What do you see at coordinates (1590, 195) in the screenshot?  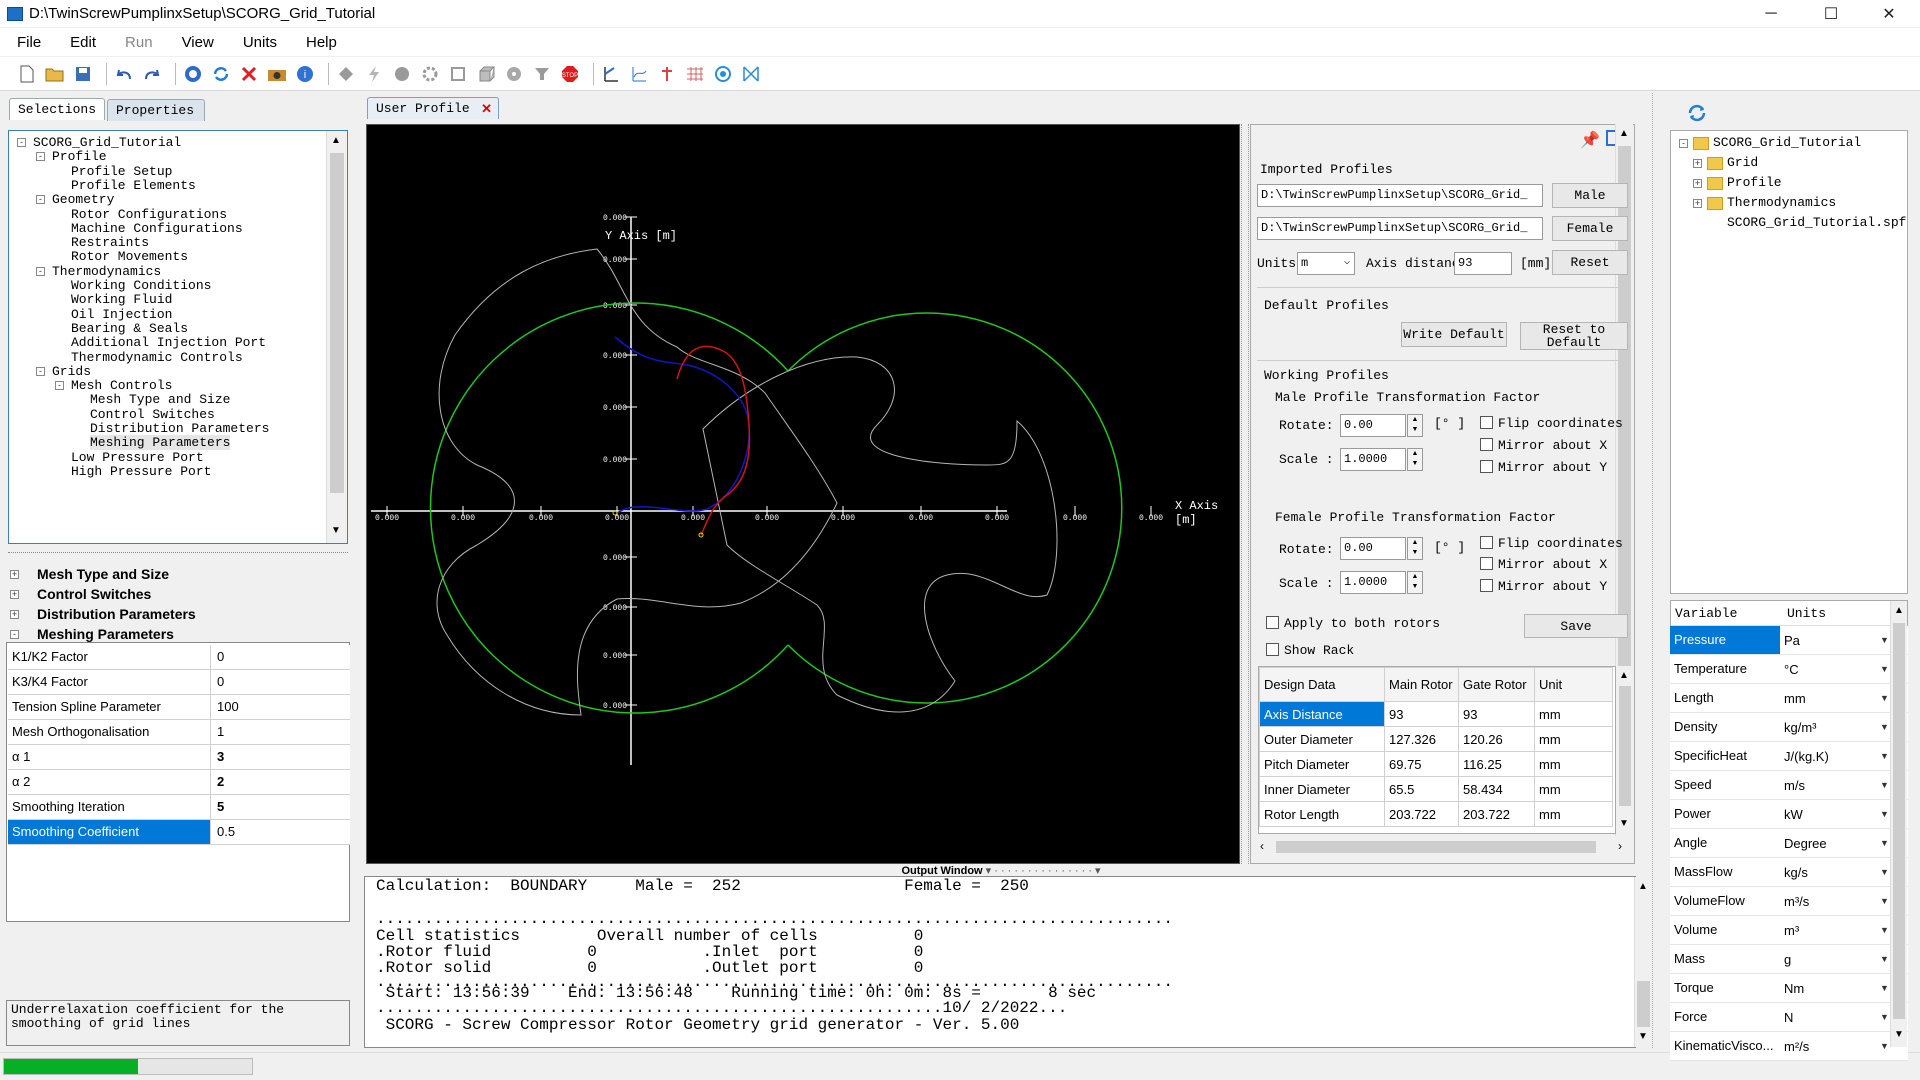 I see `male-button: Male` at bounding box center [1590, 195].